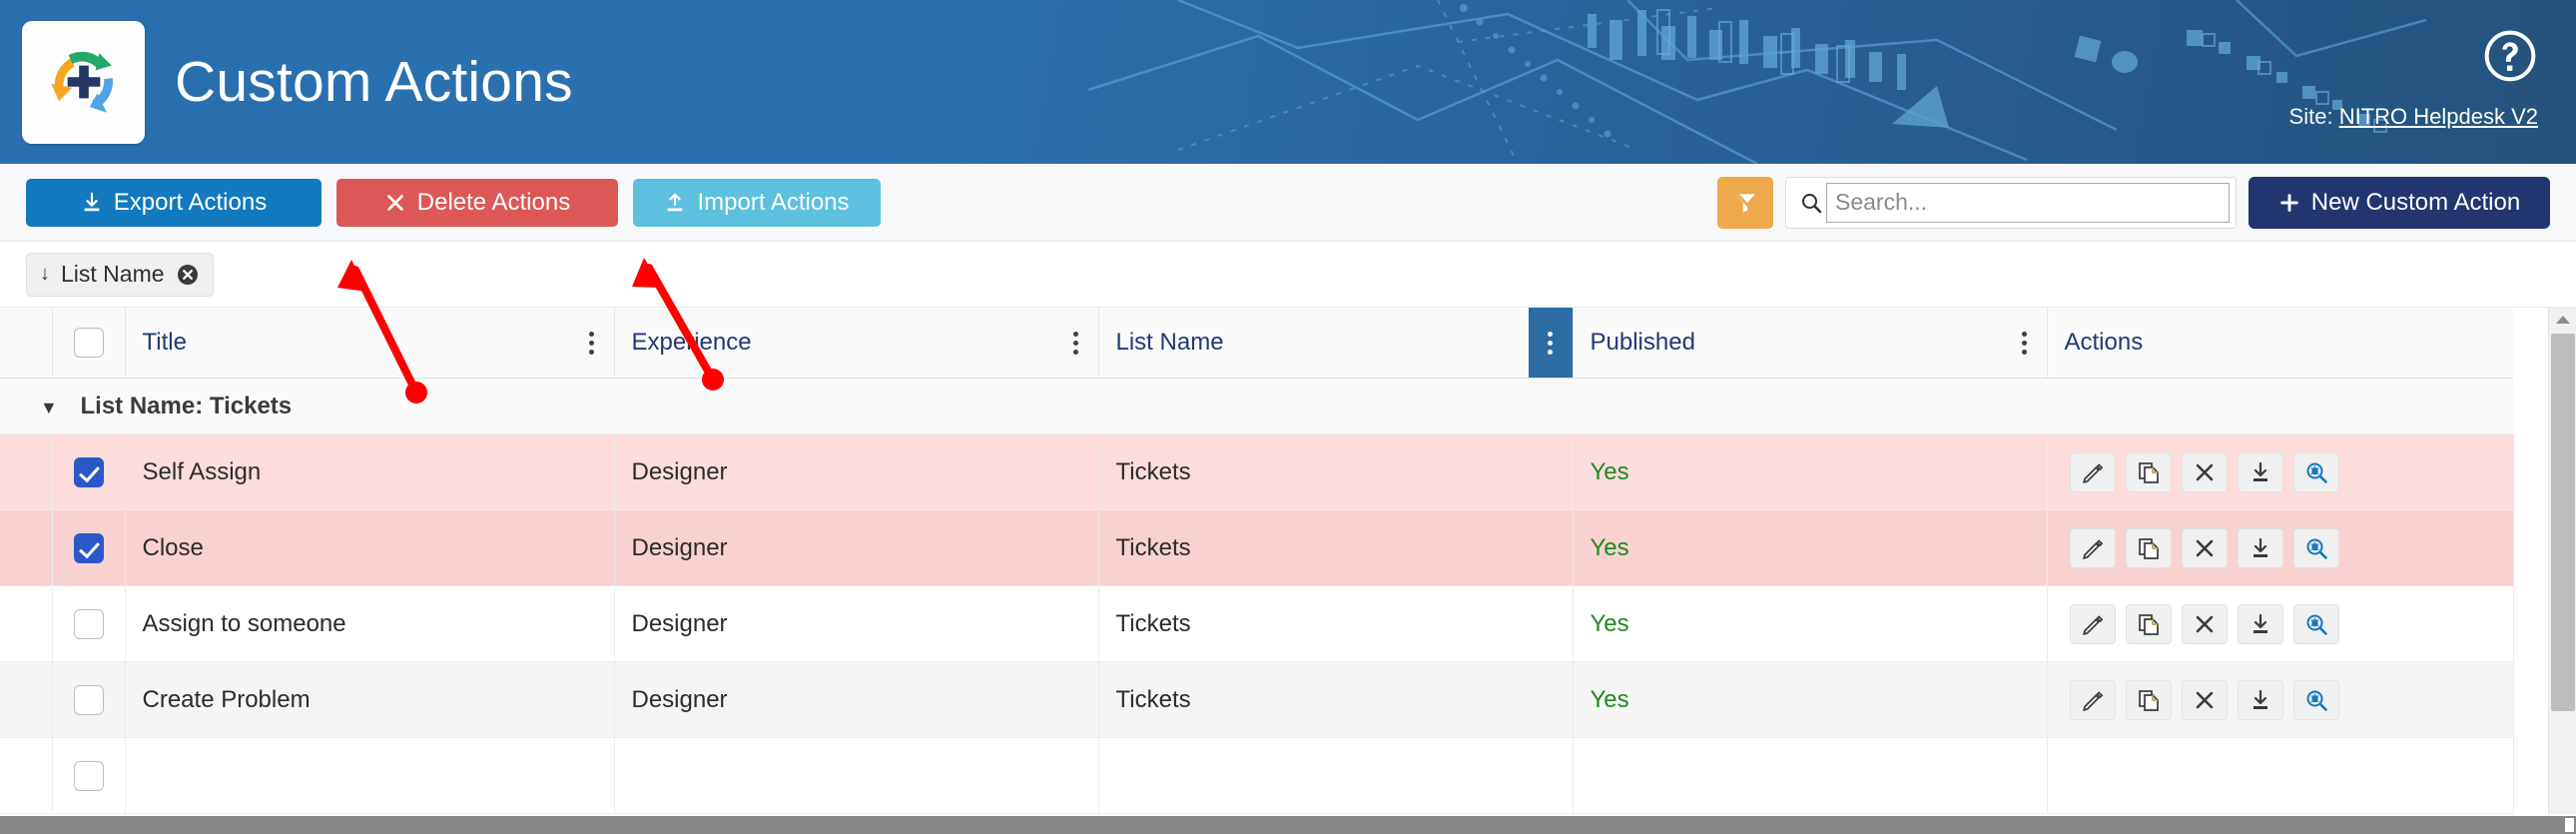 The height and width of the screenshot is (834, 2576). Describe the element at coordinates (2562, 320) in the screenshot. I see `scroll-up-arrow-icon` at that location.